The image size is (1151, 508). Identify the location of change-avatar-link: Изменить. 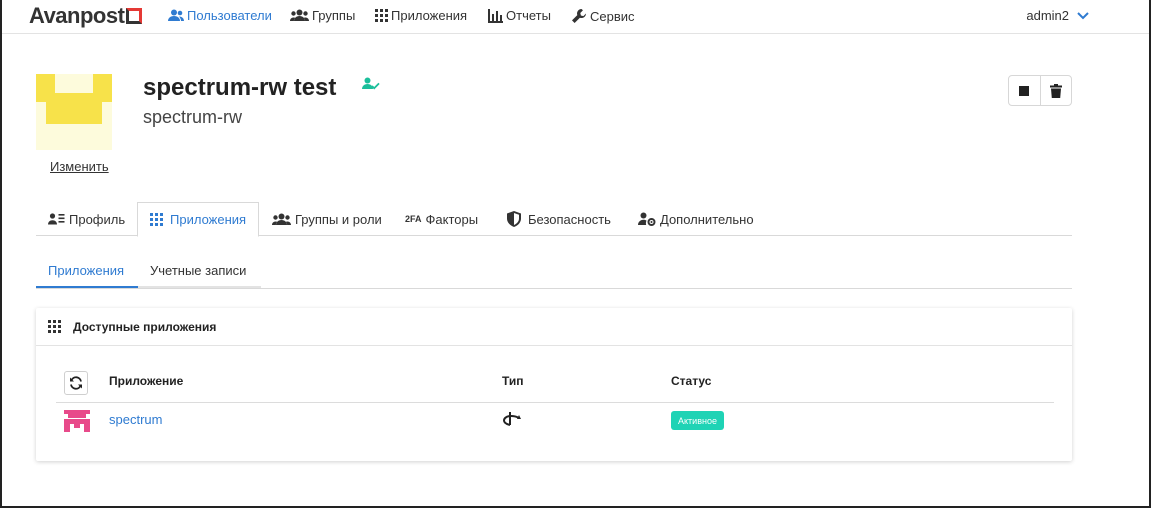
(79, 166).